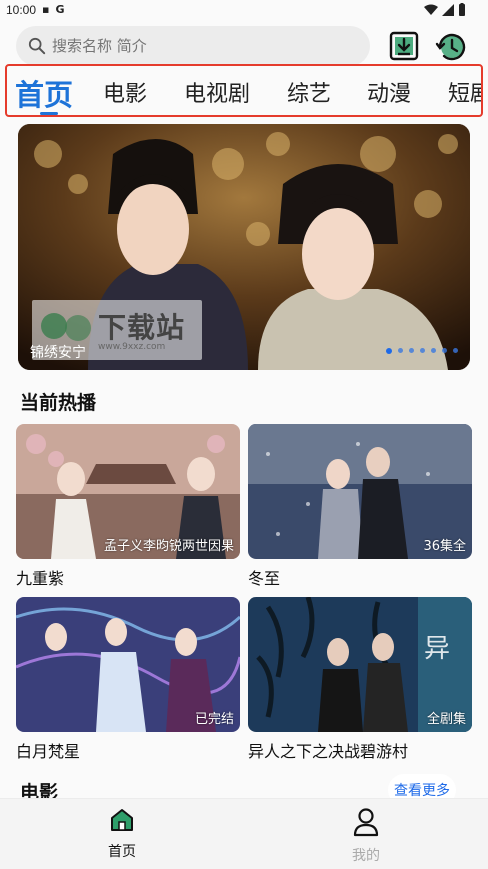 The image size is (488, 869). I want to click on video-thumbnail: 已完结, so click(128, 664).